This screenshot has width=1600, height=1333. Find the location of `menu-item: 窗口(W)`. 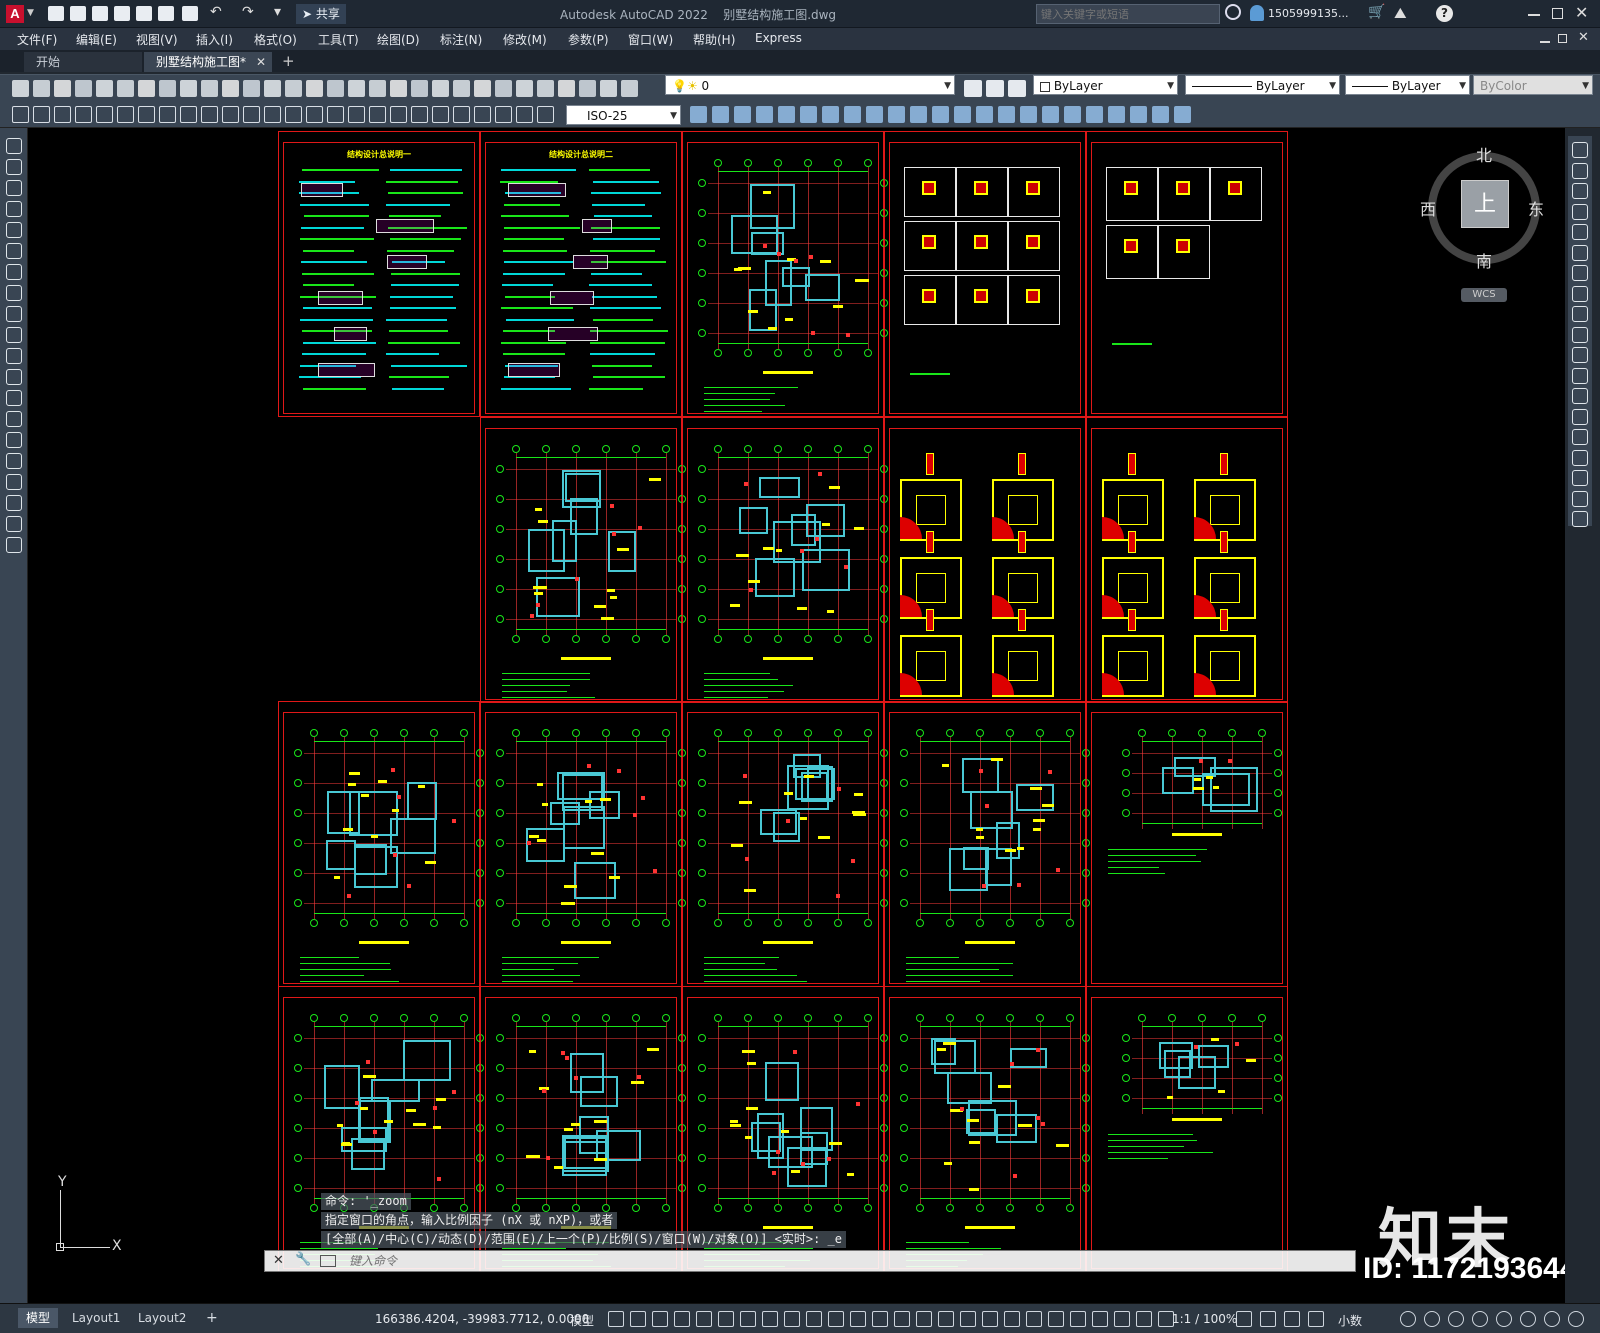

menu-item: 窗口(W) is located at coordinates (650, 39).